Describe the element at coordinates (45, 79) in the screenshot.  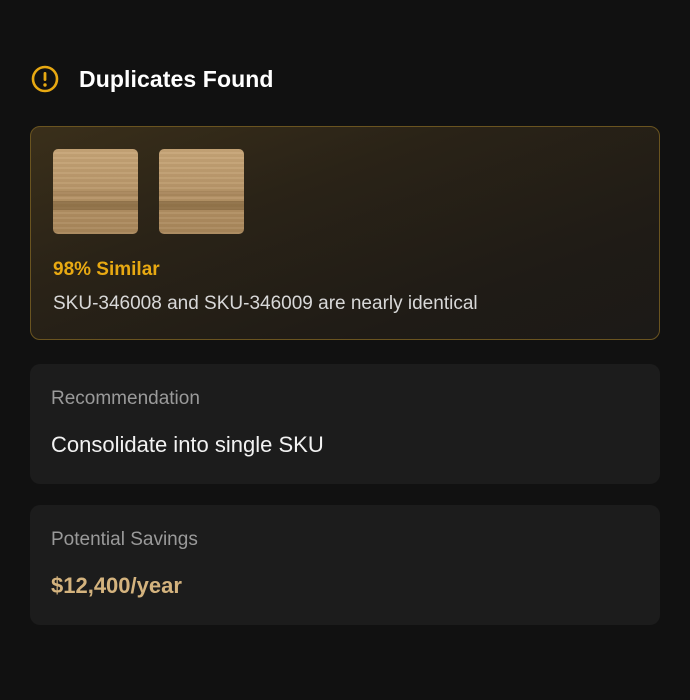
I see `warning-circle-icon` at that location.